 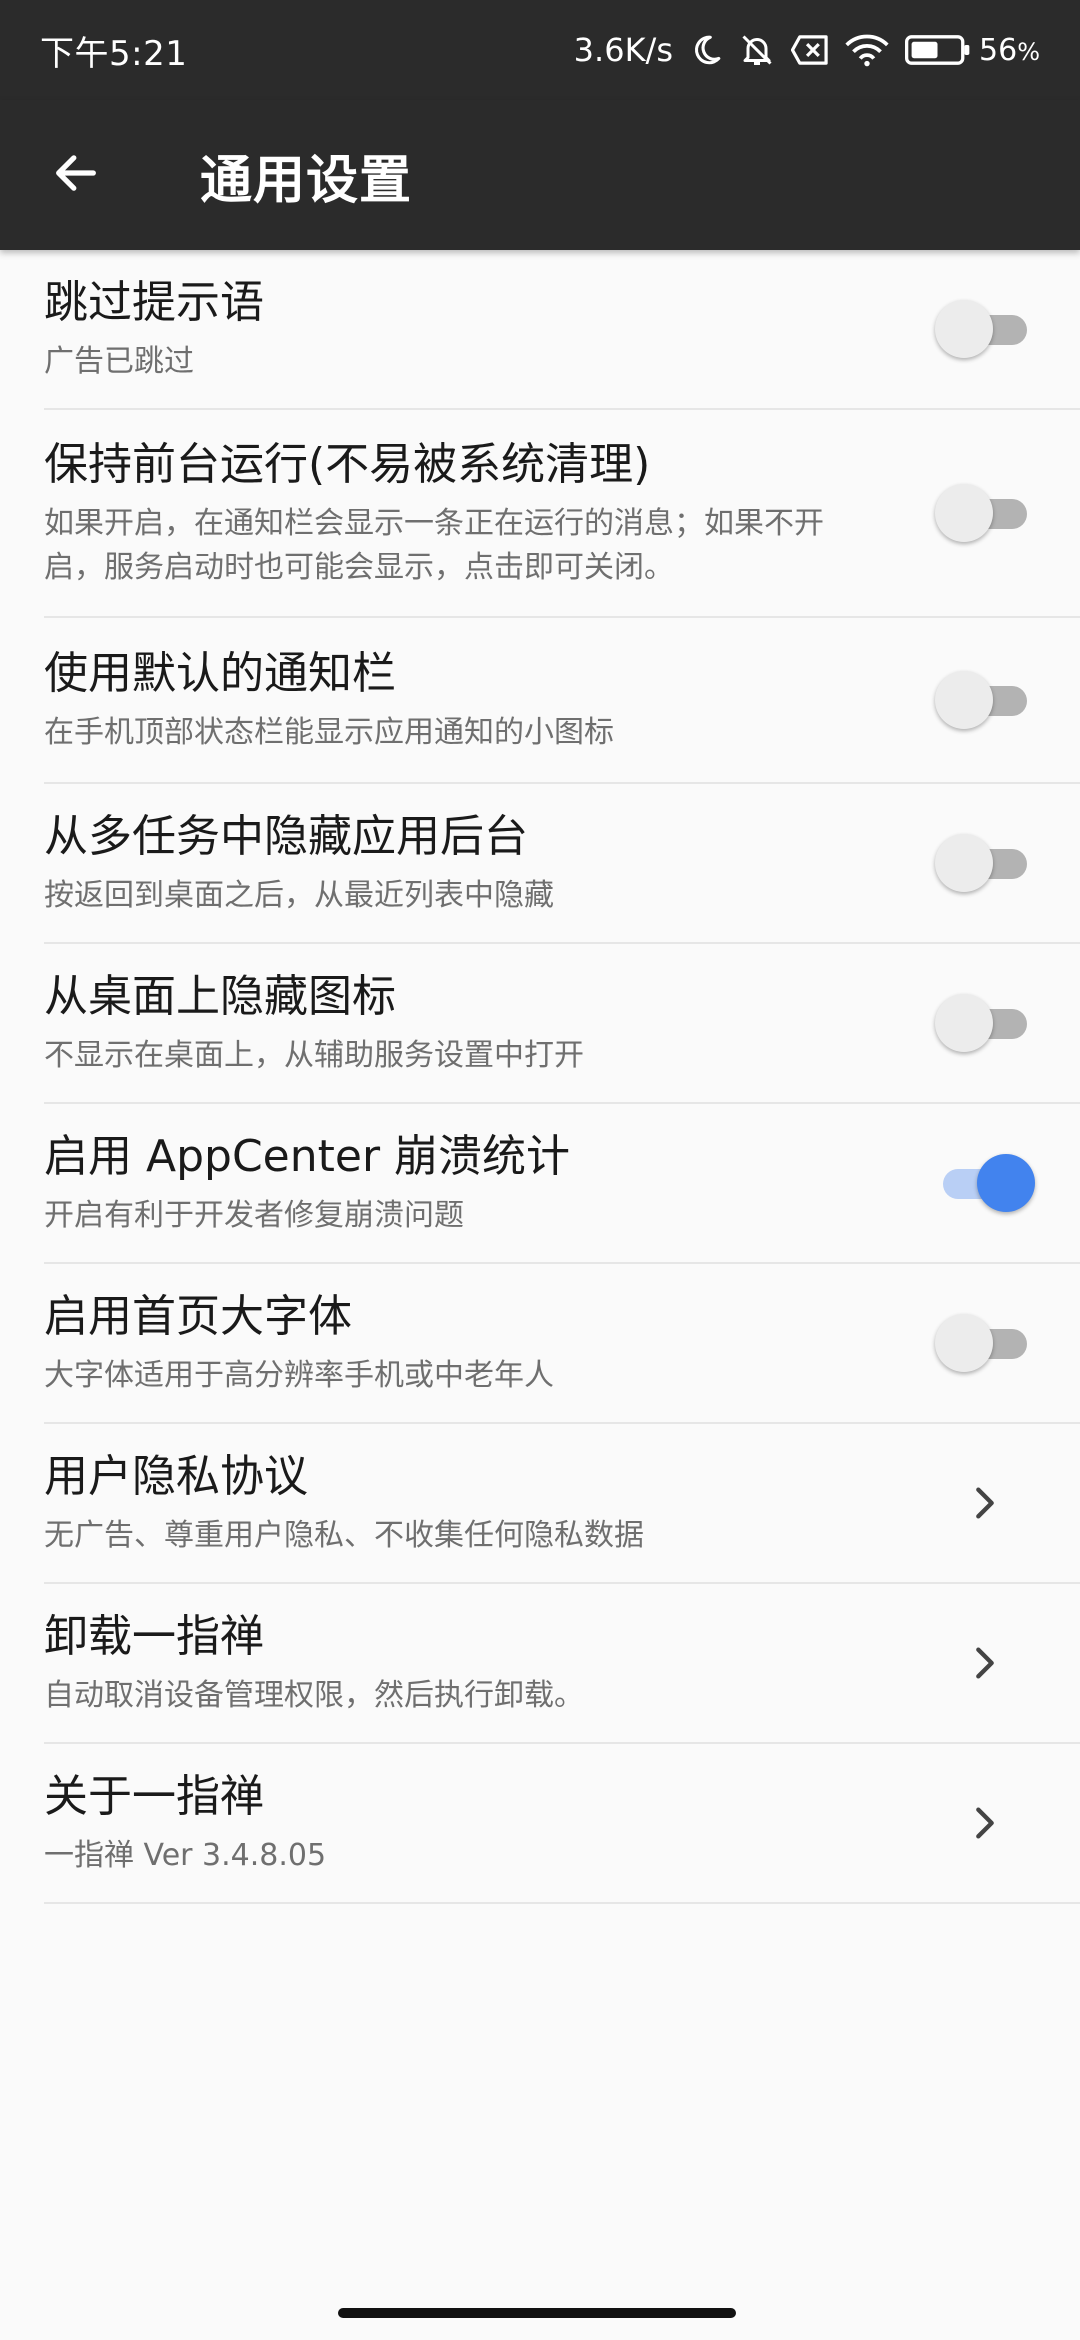 I want to click on setting-desc: 不显示在桌面上，从辅助服务设置中打开, so click(x=314, y=1055).